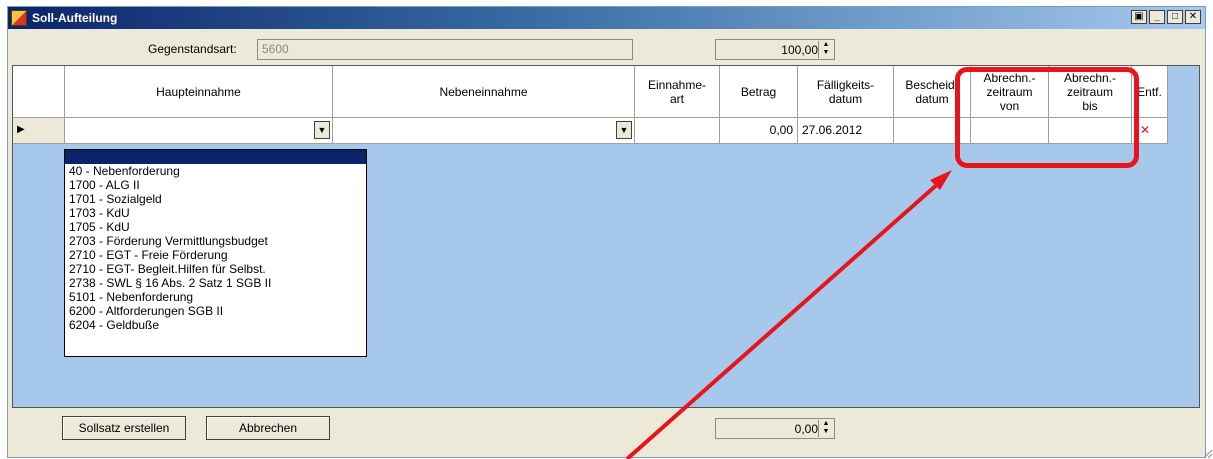  Describe the element at coordinates (846, 131) in the screenshot. I see `faelligkeitsdatum-cell: 27.06.2012` at that location.